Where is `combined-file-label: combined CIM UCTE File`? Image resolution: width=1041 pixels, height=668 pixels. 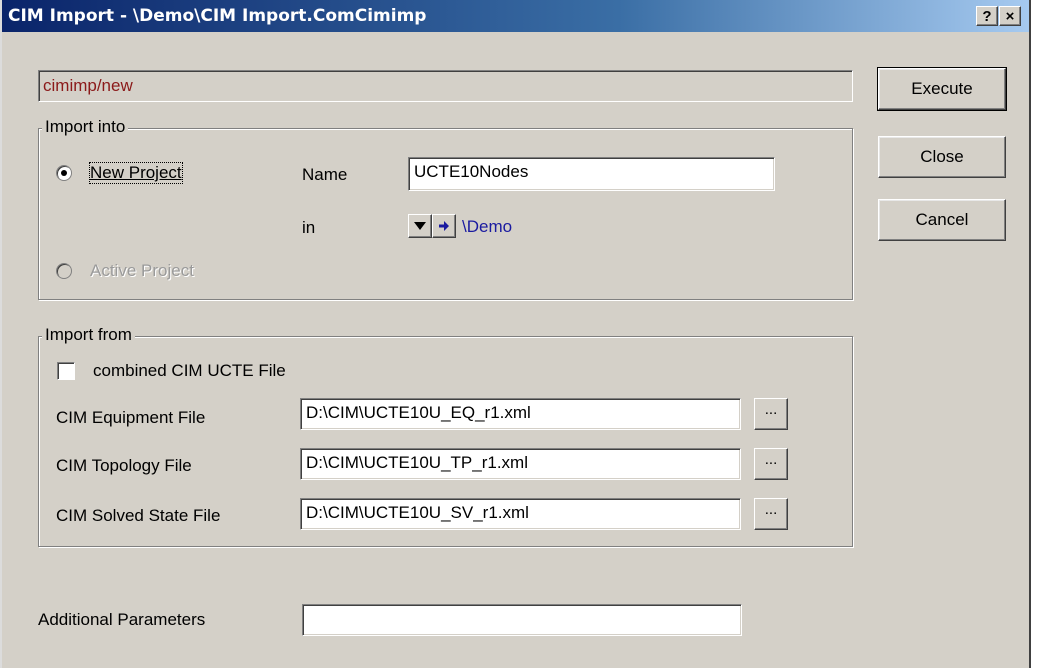 combined-file-label: combined CIM UCTE File is located at coordinates (189, 370).